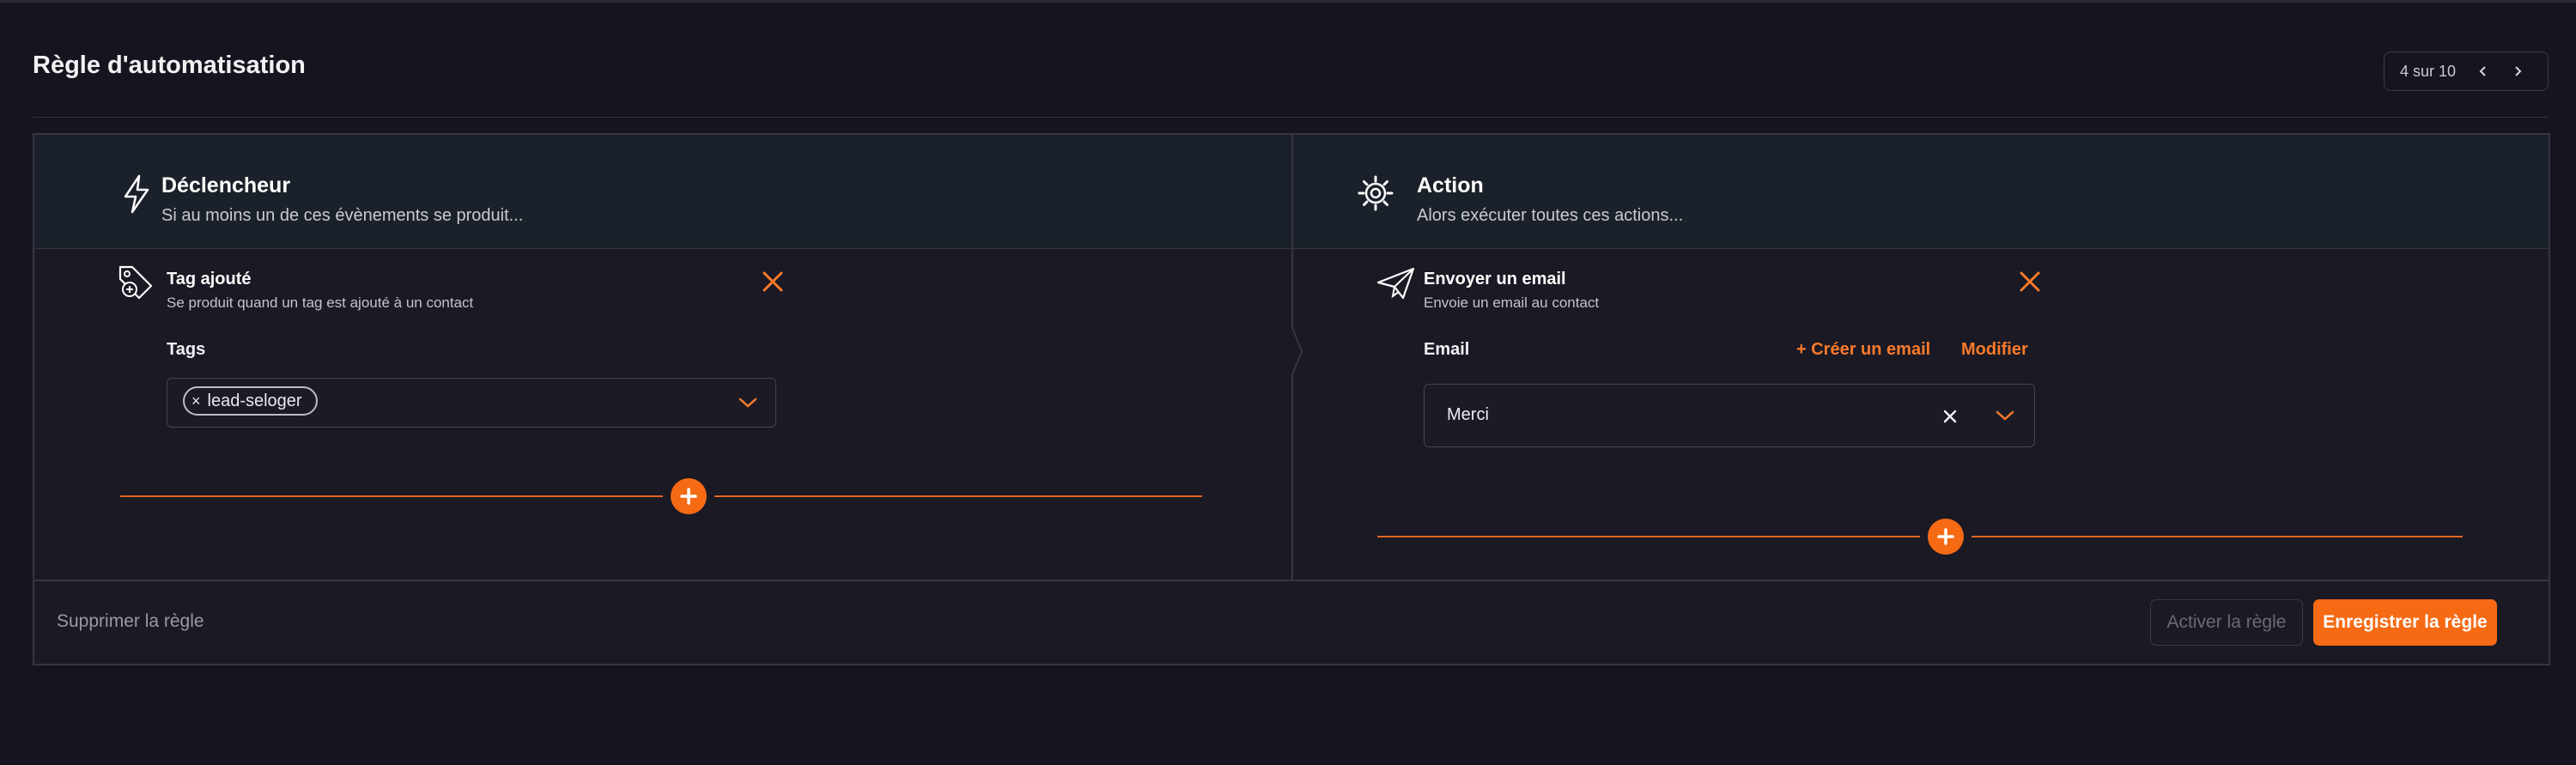 The width and height of the screenshot is (2576, 765). What do you see at coordinates (472, 403) in the screenshot?
I see `tags-select: × lead-seloger` at bounding box center [472, 403].